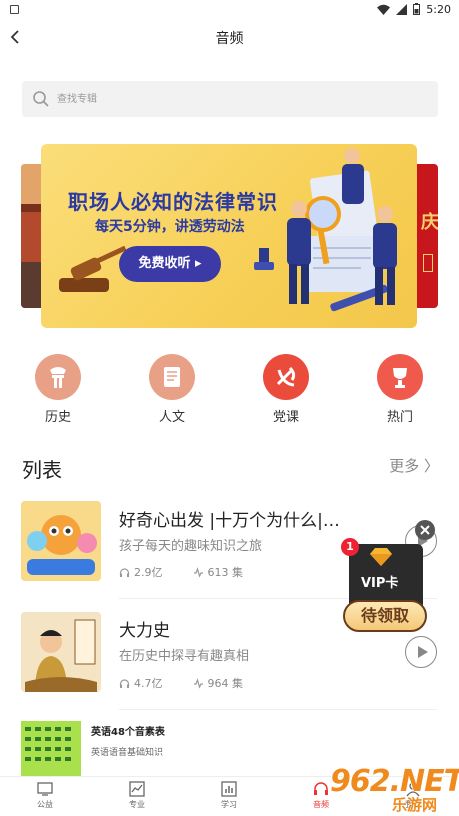 Image resolution: width=459 pixels, height=816 pixels. Describe the element at coordinates (429, 222) in the screenshot. I see `next-slide-char: 庆` at that location.